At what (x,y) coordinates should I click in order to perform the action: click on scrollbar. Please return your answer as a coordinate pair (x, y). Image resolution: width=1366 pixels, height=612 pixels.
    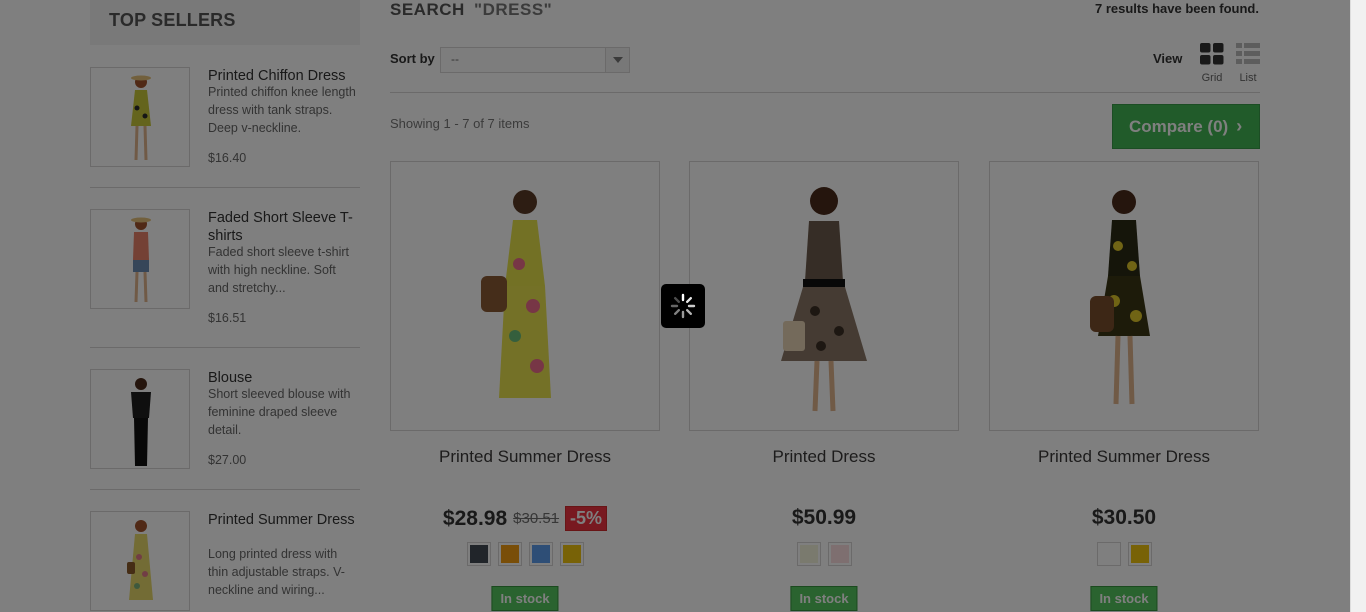
    Looking at the image, I should click on (1358, 306).